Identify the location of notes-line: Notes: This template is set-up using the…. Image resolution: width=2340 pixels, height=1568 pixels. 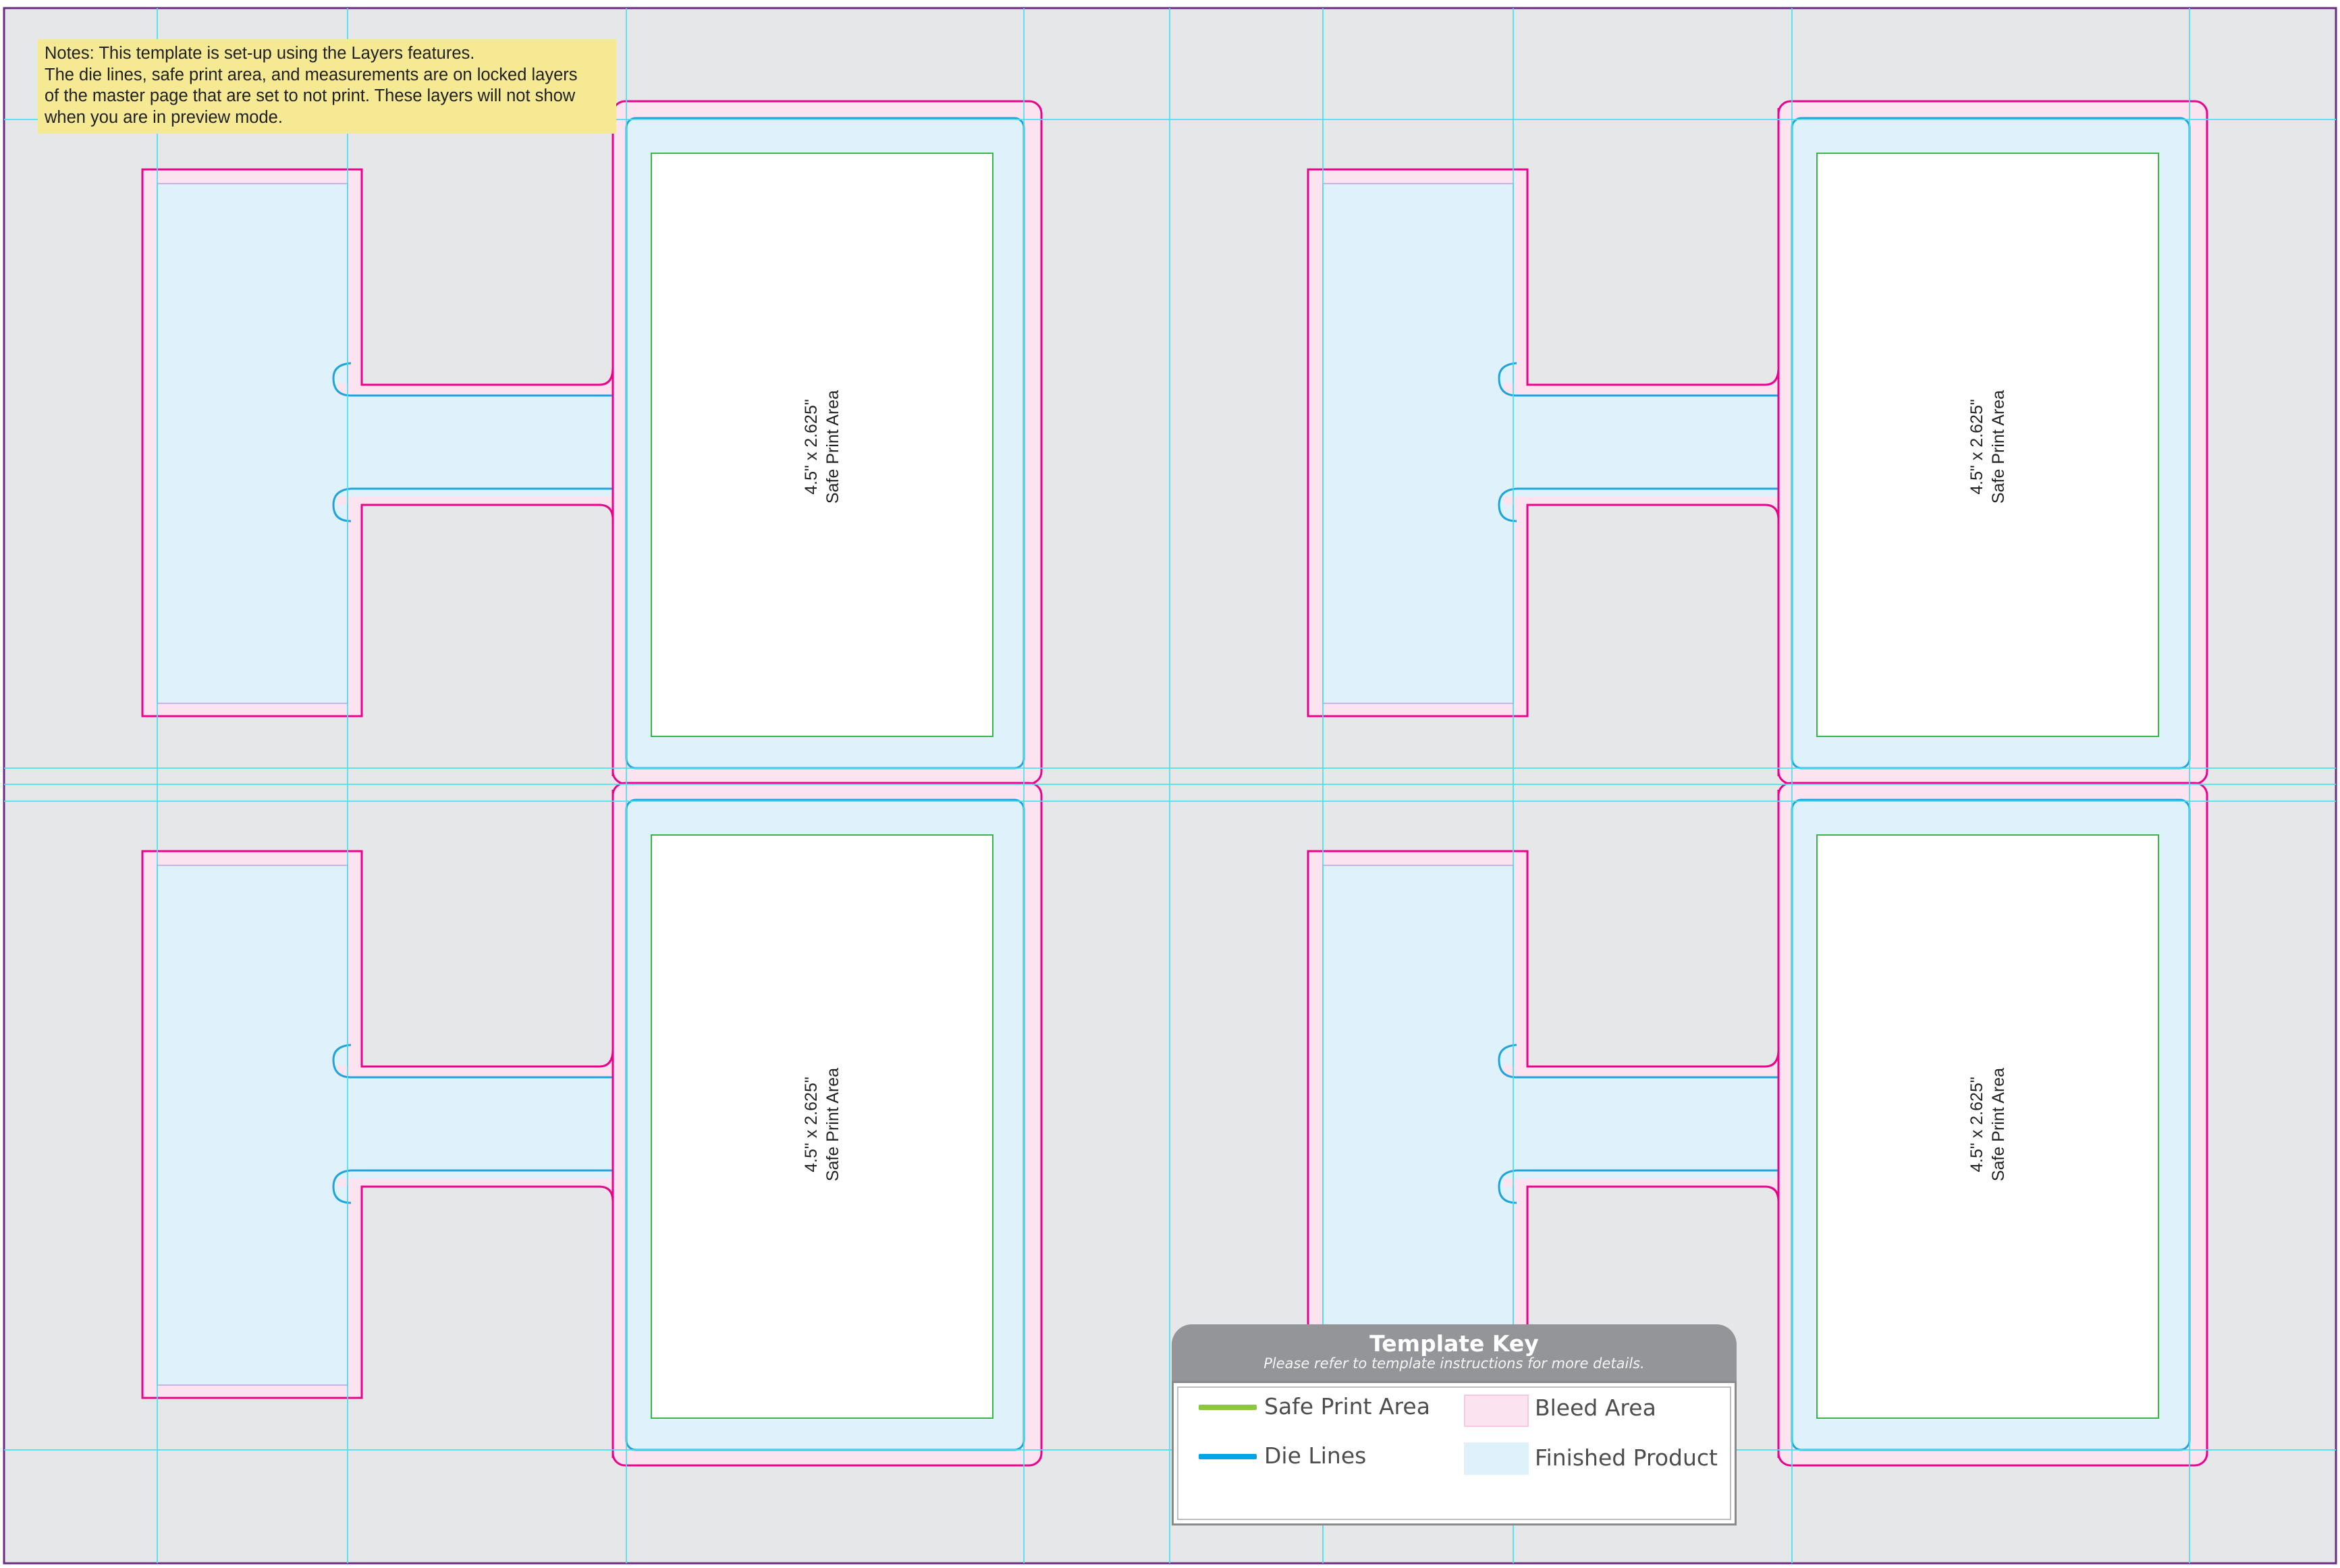
(260, 53).